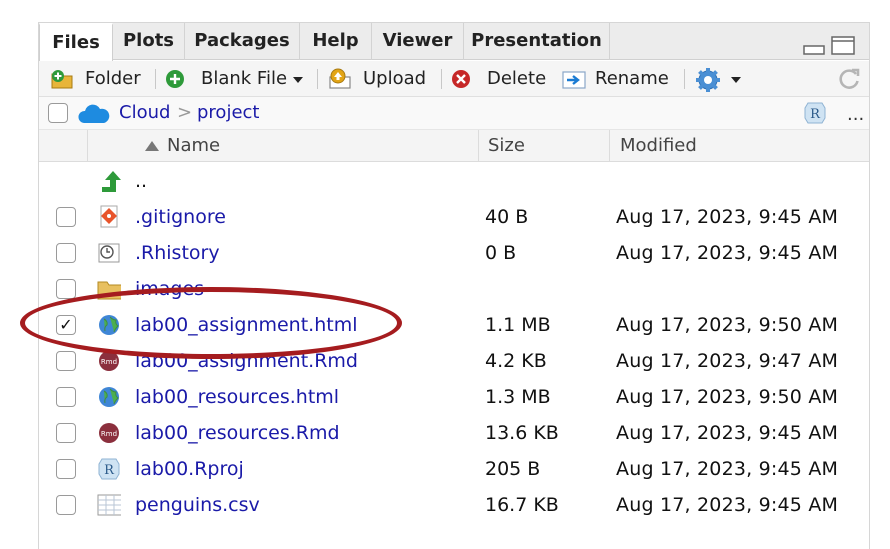 Image resolution: width=890 pixels, height=549 pixels. I want to click on sort-ascending-icon, so click(152, 146).